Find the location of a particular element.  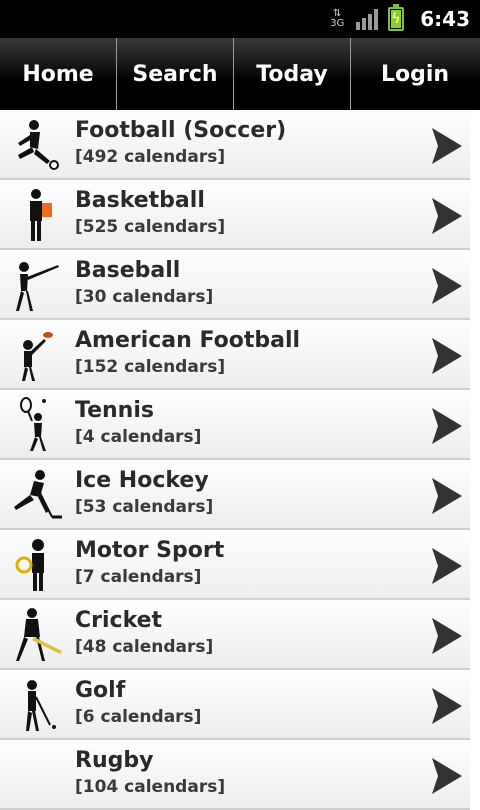

sport-calendar-count: [30 calendars] is located at coordinates (144, 297).